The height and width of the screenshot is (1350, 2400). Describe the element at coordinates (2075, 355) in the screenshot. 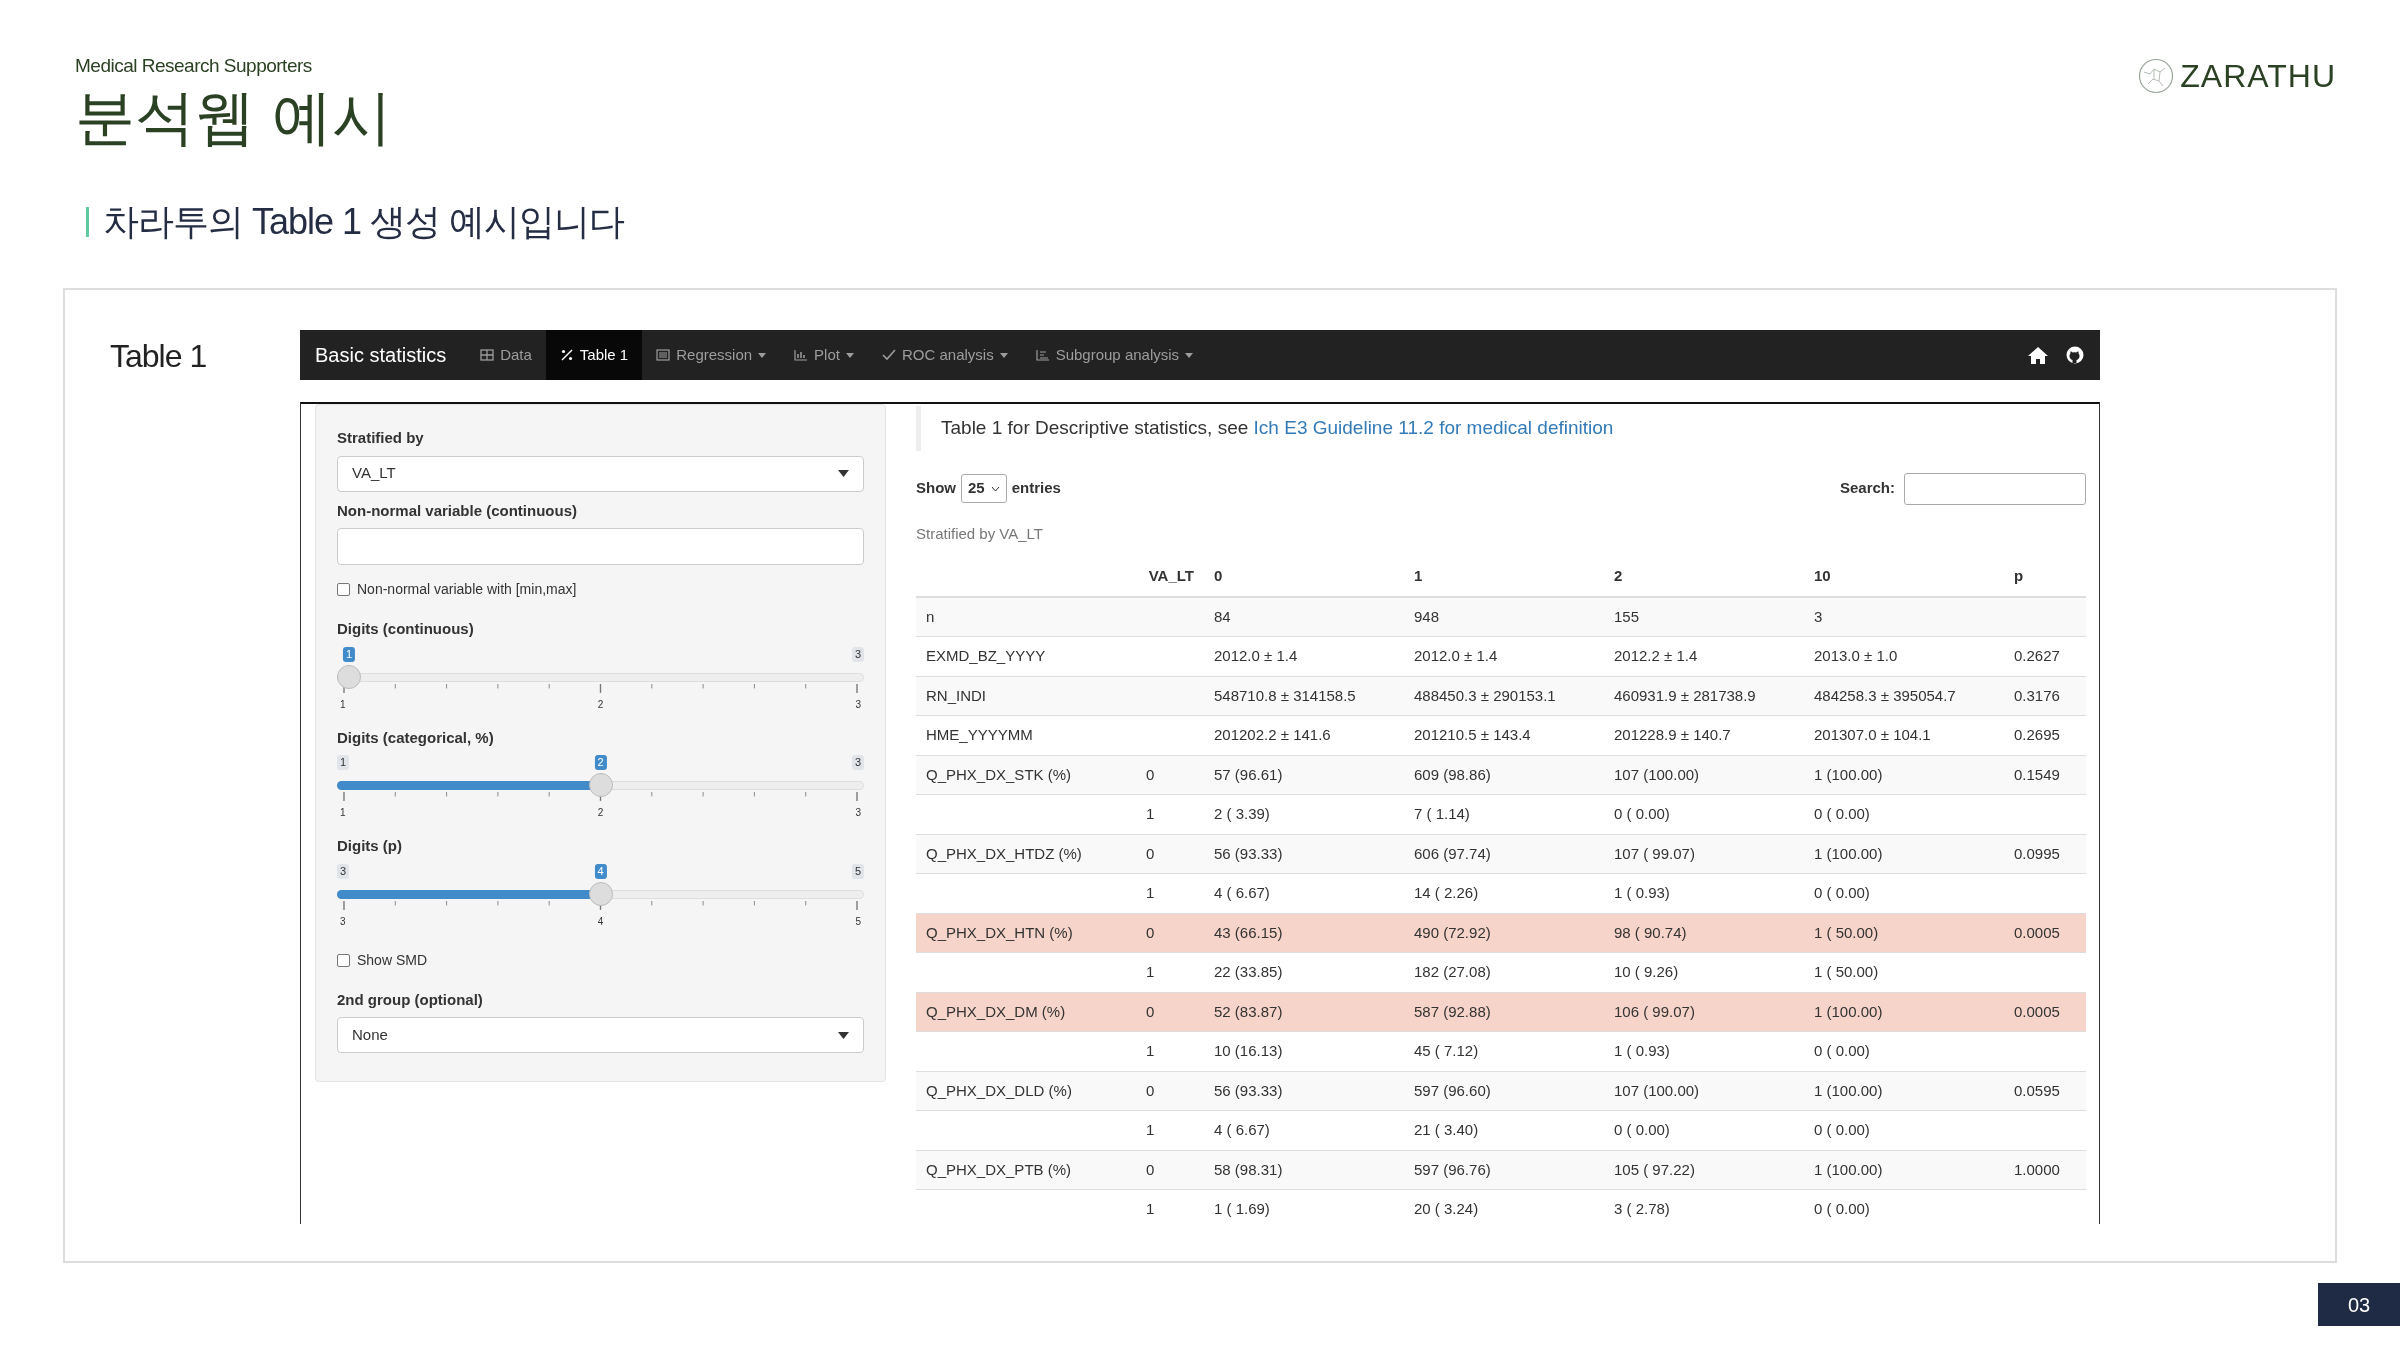

I see `cat-logo-icon` at that location.